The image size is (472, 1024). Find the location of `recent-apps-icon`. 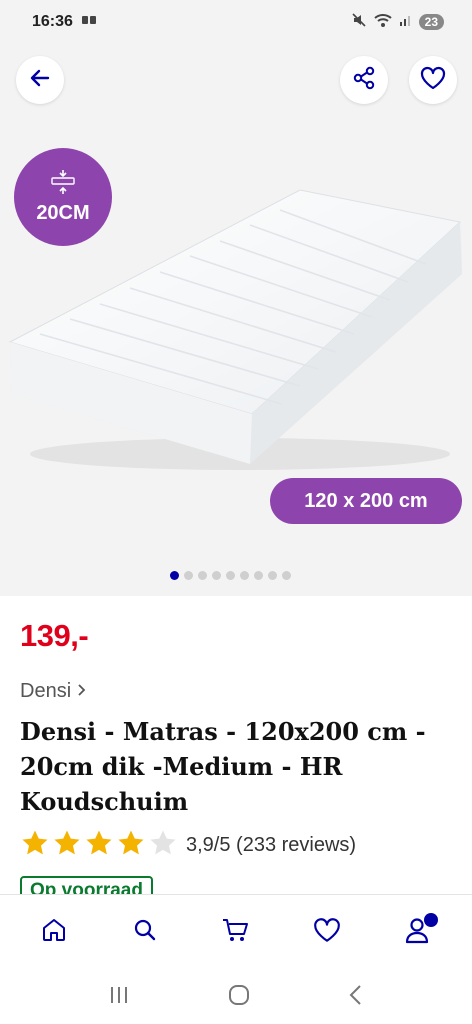

recent-apps-icon is located at coordinates (119, 997).